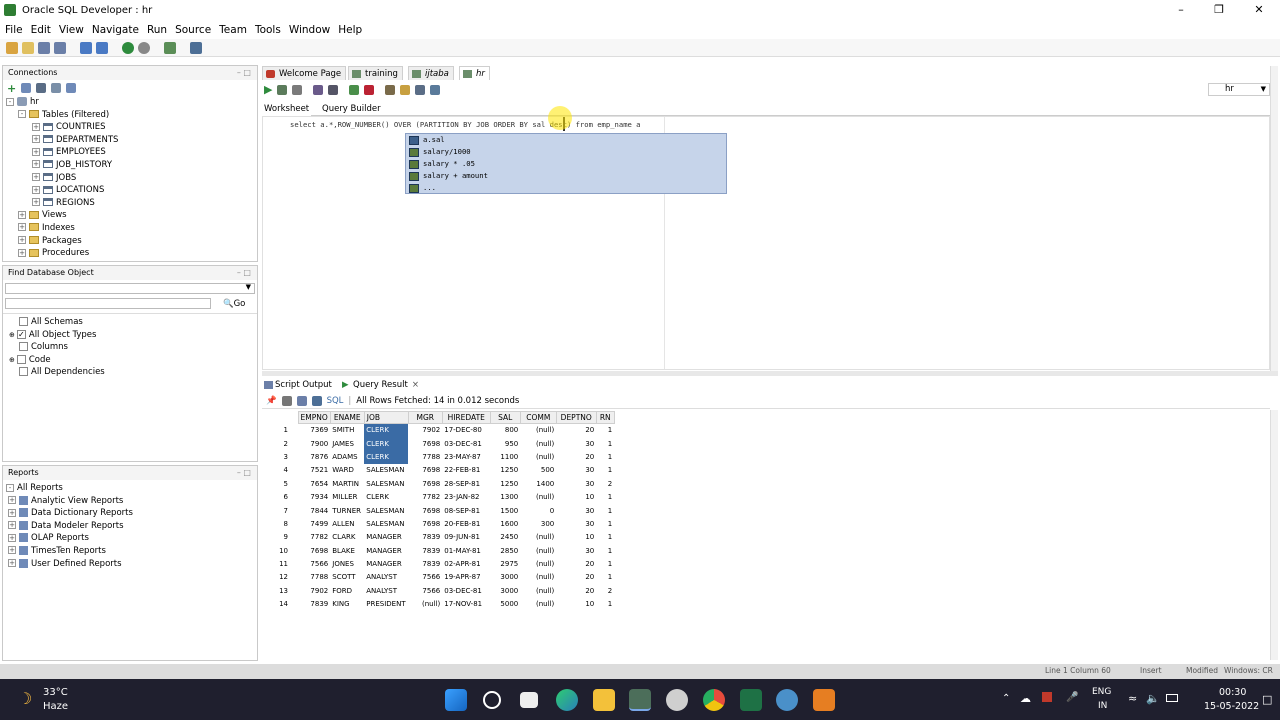  I want to click on subtab-query-builder: Query Builder, so click(351, 109).